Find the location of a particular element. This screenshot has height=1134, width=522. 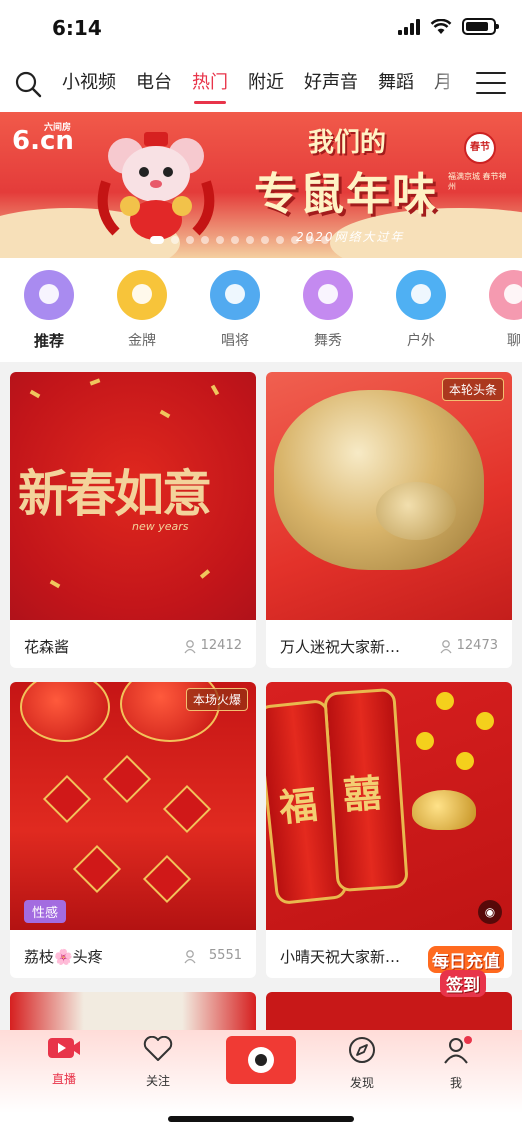

daily-checkin-button: 每日充值 签到 is located at coordinates (470, 972).